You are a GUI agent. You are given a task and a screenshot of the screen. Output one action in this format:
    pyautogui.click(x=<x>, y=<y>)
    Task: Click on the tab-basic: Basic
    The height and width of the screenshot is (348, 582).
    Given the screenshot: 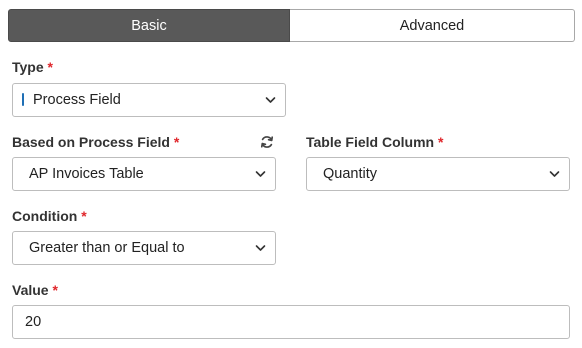 What is the action you would take?
    pyautogui.click(x=149, y=25)
    